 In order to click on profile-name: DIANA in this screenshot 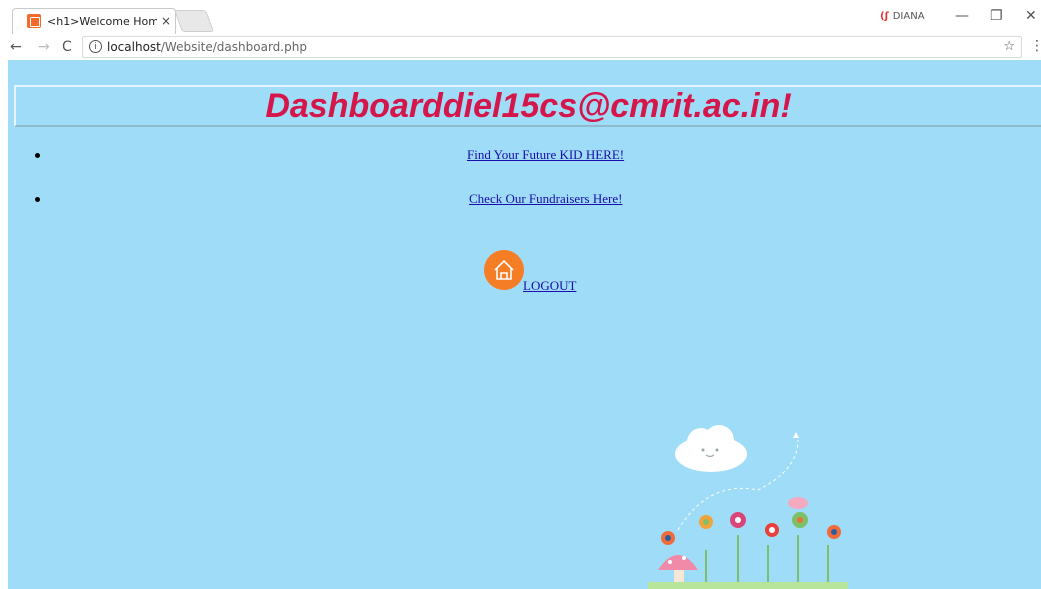, I will do `click(908, 16)`.